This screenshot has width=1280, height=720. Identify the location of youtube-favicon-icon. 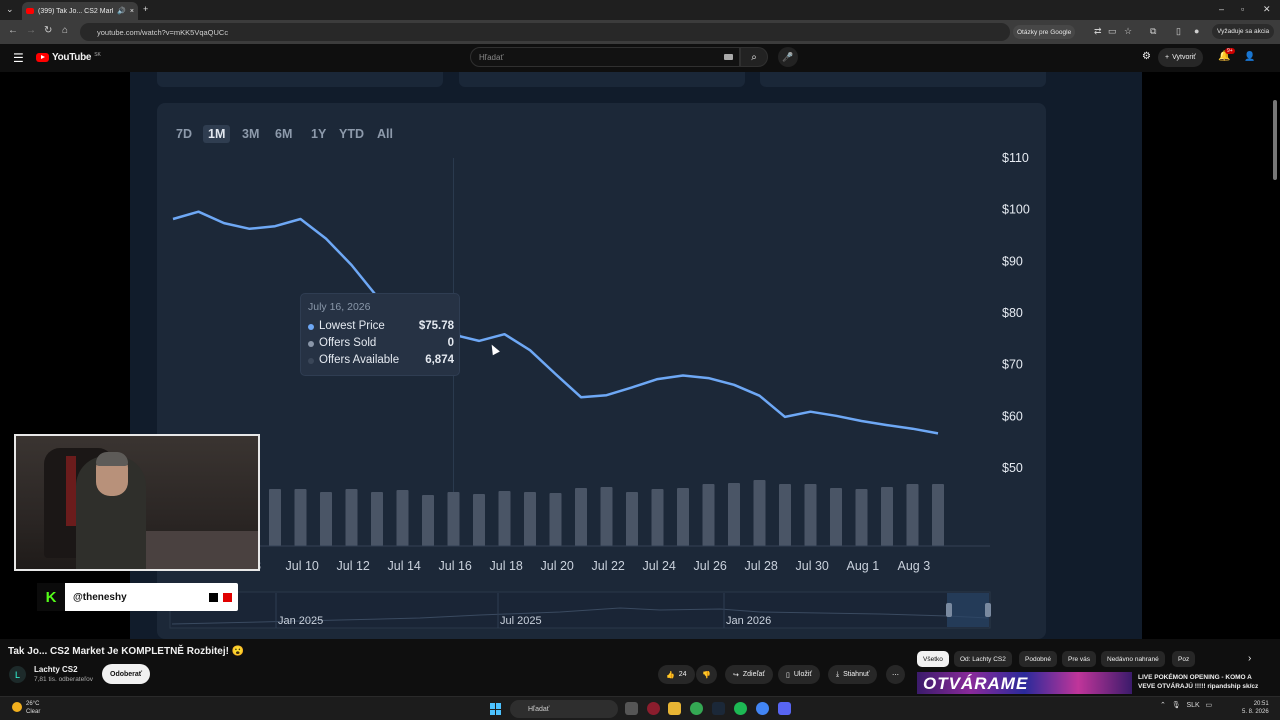
(30, 11).